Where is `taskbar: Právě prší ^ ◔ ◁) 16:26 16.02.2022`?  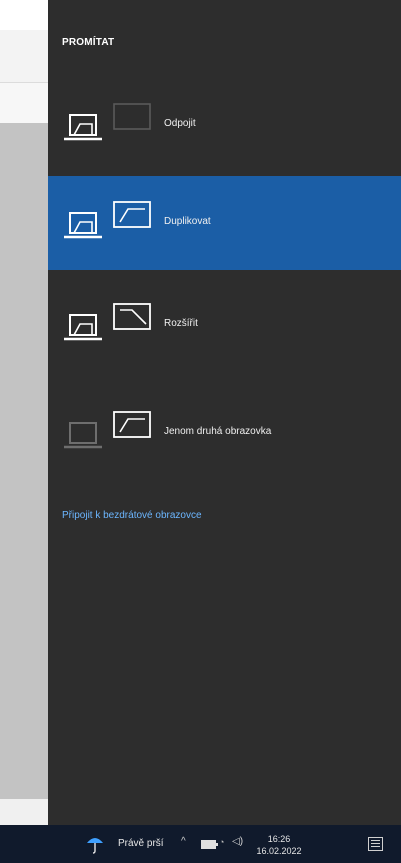 taskbar: Právě prší ^ ◔ ◁) 16:26 16.02.2022 is located at coordinates (200, 844).